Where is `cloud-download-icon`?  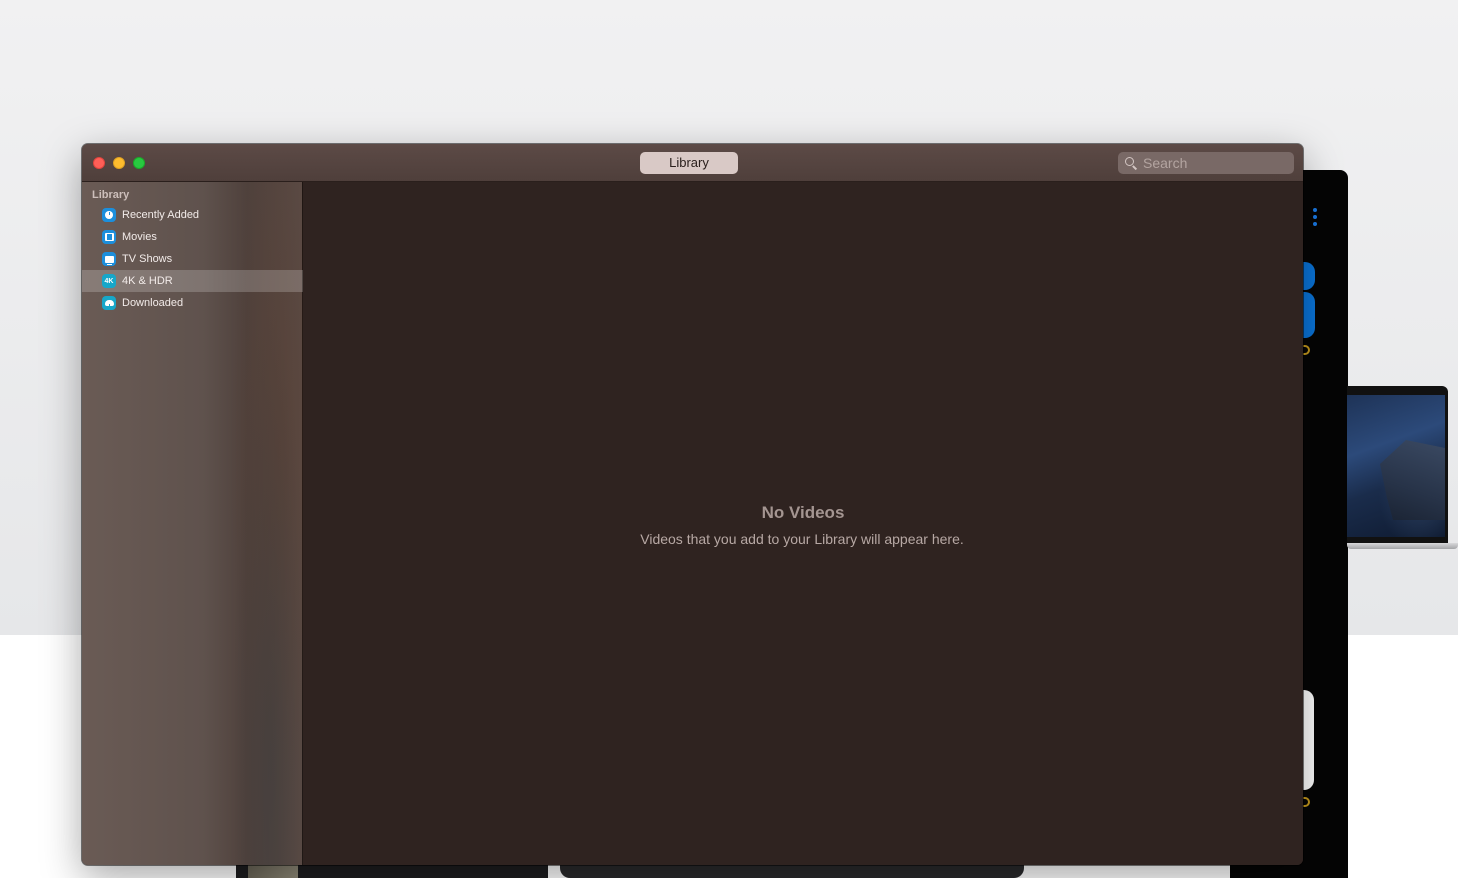
cloud-download-icon is located at coordinates (109, 303).